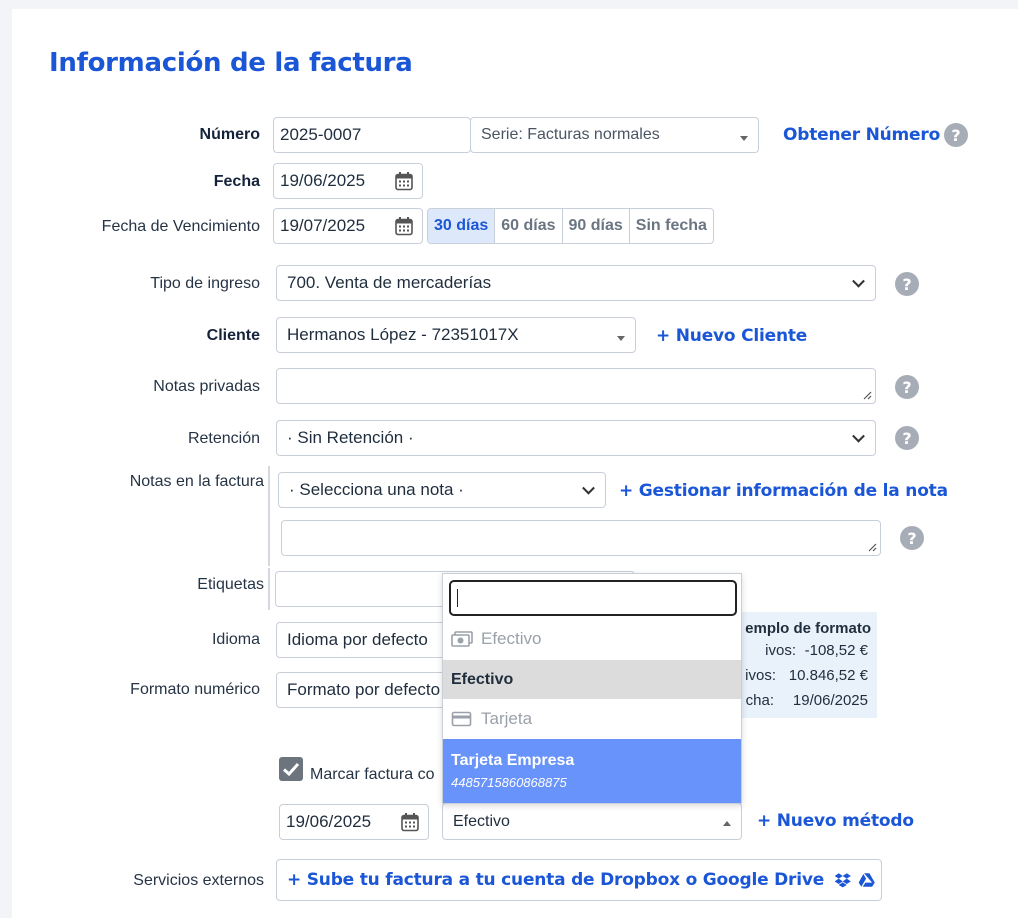  I want to click on dropdown-group-tarjeta: Tarjeta, so click(592, 719).